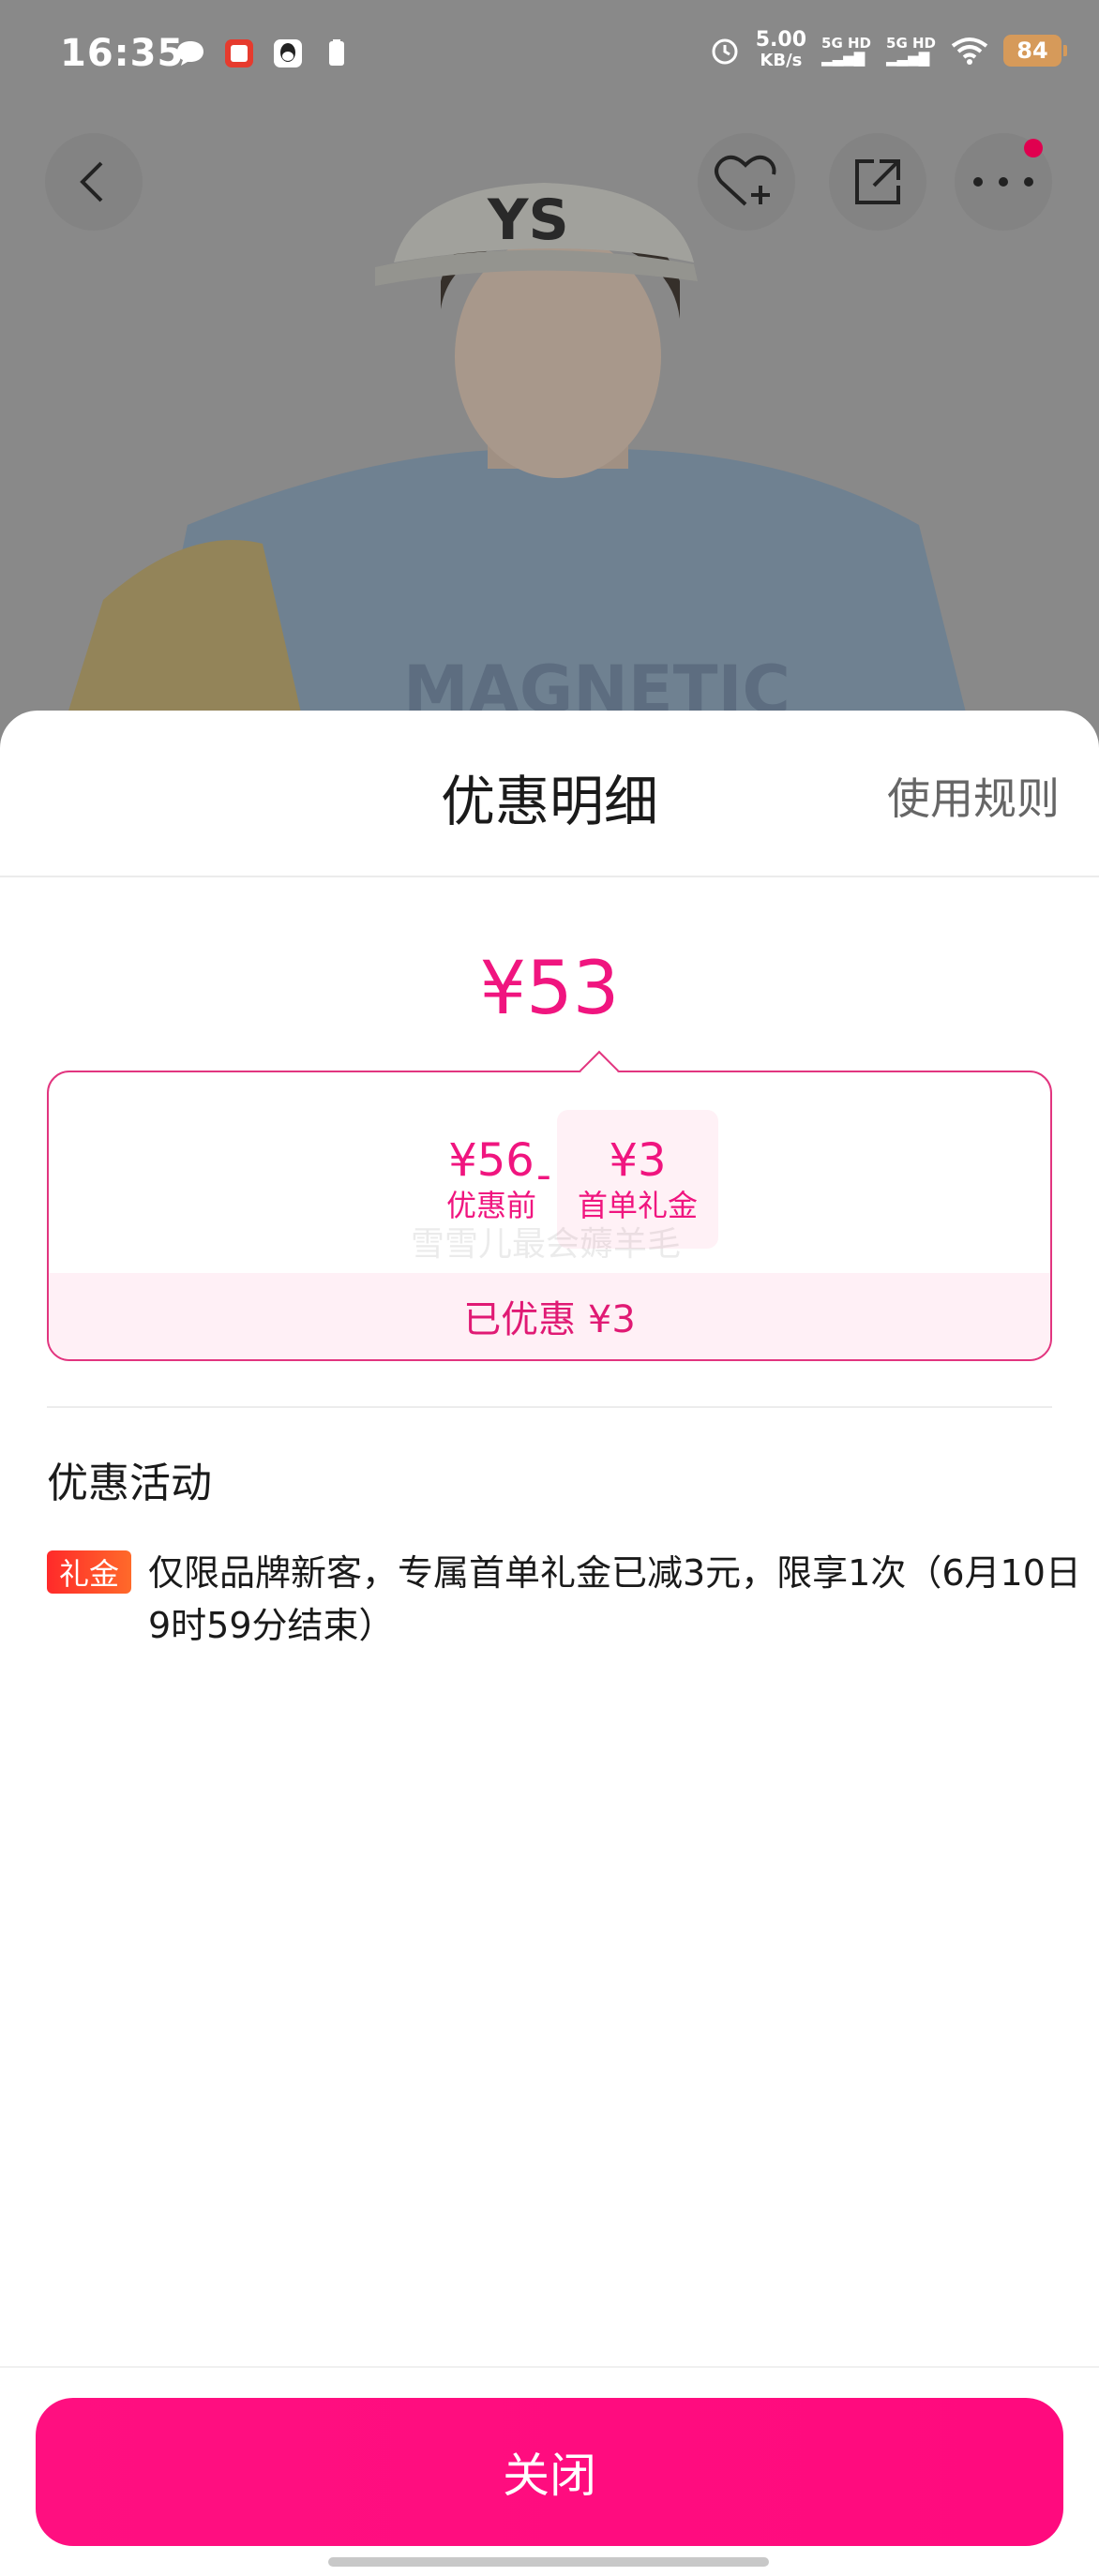  Describe the element at coordinates (638, 1160) in the screenshot. I see `coupon-amount: ¥3` at that location.